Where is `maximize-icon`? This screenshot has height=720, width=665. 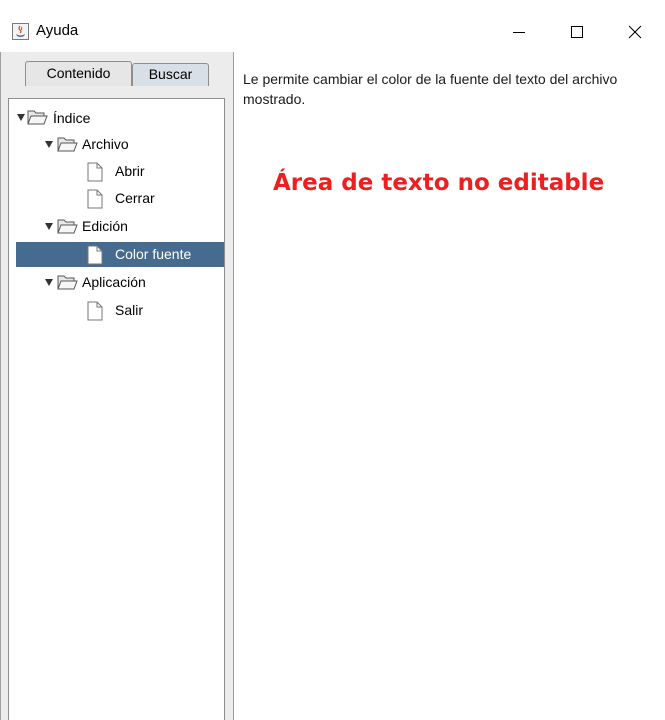 maximize-icon is located at coordinates (577, 32).